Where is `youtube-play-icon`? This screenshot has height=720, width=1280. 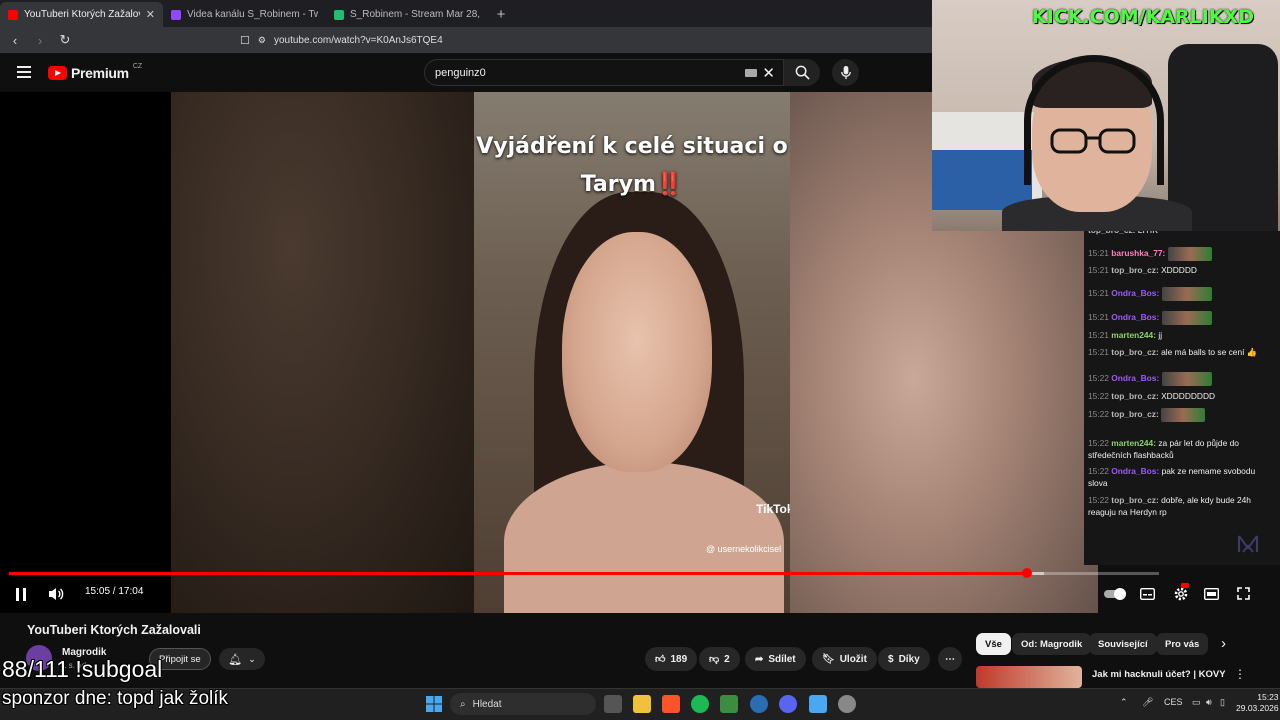
youtube-play-icon is located at coordinates (57, 73).